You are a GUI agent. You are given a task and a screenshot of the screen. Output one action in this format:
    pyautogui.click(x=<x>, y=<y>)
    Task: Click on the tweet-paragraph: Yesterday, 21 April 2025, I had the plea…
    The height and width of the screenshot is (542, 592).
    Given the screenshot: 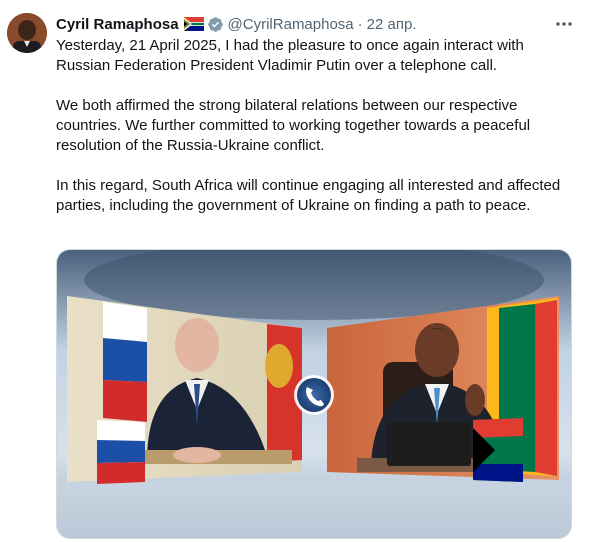 What is the action you would take?
    pyautogui.click(x=290, y=55)
    